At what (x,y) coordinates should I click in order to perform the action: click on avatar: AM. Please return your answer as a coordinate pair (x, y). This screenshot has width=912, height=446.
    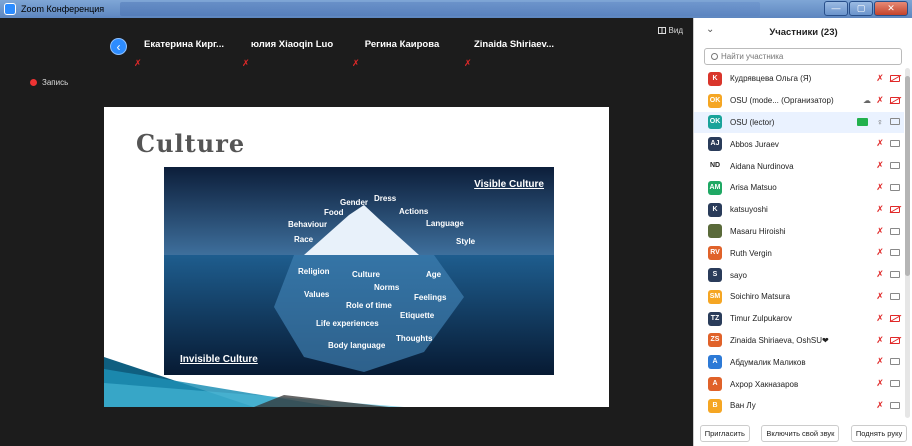
    Looking at the image, I should click on (715, 187).